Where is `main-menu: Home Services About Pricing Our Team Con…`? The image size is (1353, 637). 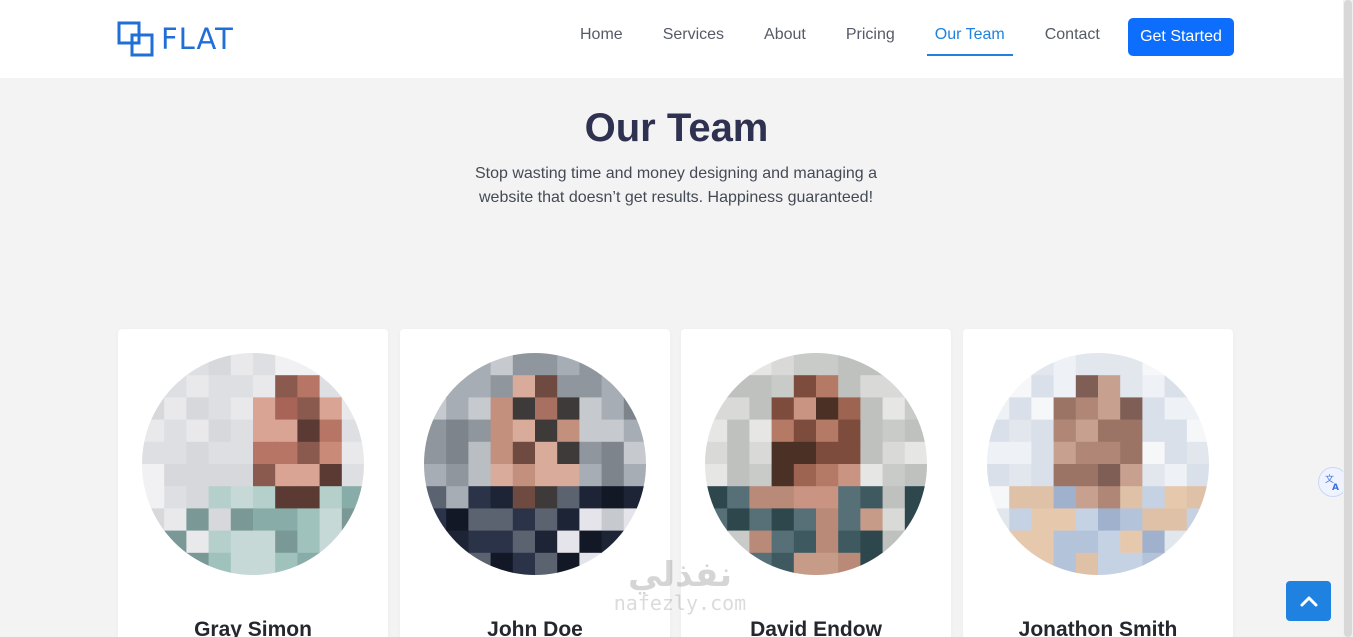
main-menu: Home Services About Pricing Our Team Con… is located at coordinates (840, 41).